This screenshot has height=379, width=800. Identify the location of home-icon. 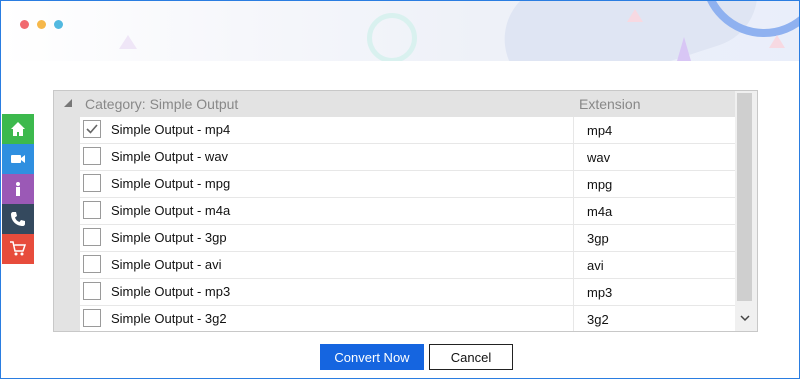
(18, 129).